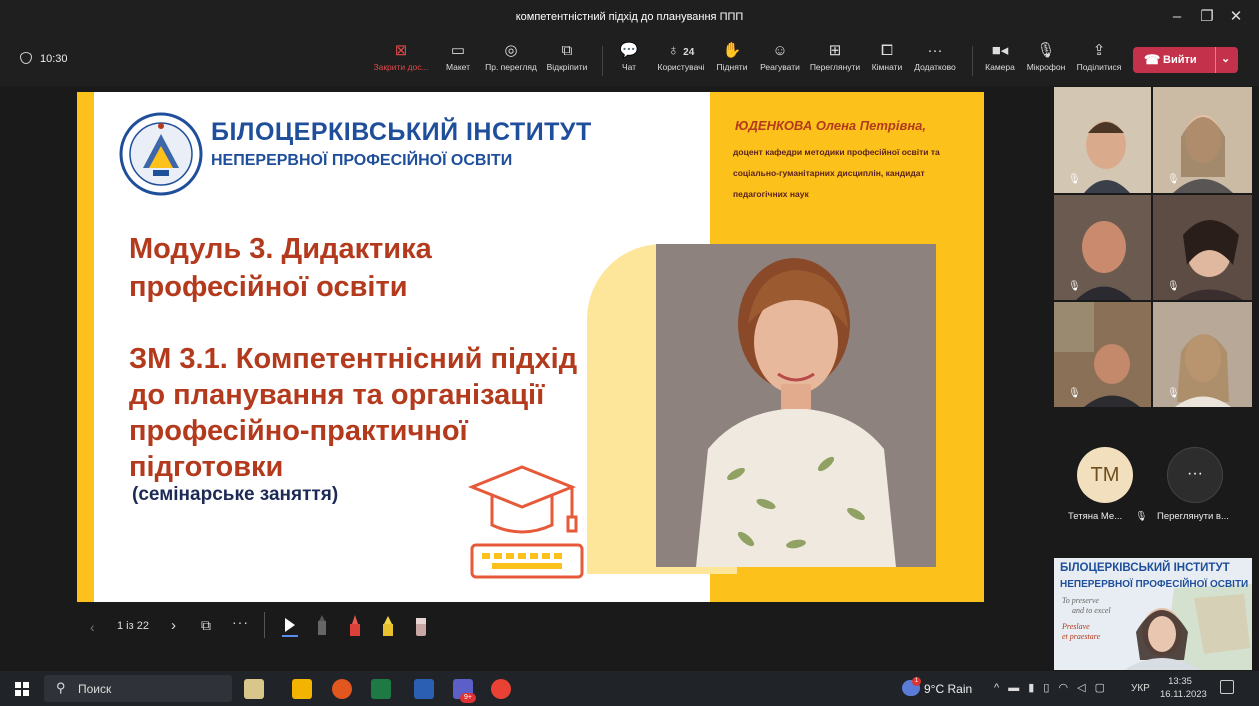 The image size is (1259, 706). What do you see at coordinates (511, 61) in the screenshot?
I see `preview-button: ◎ Пр. перегляд` at bounding box center [511, 61].